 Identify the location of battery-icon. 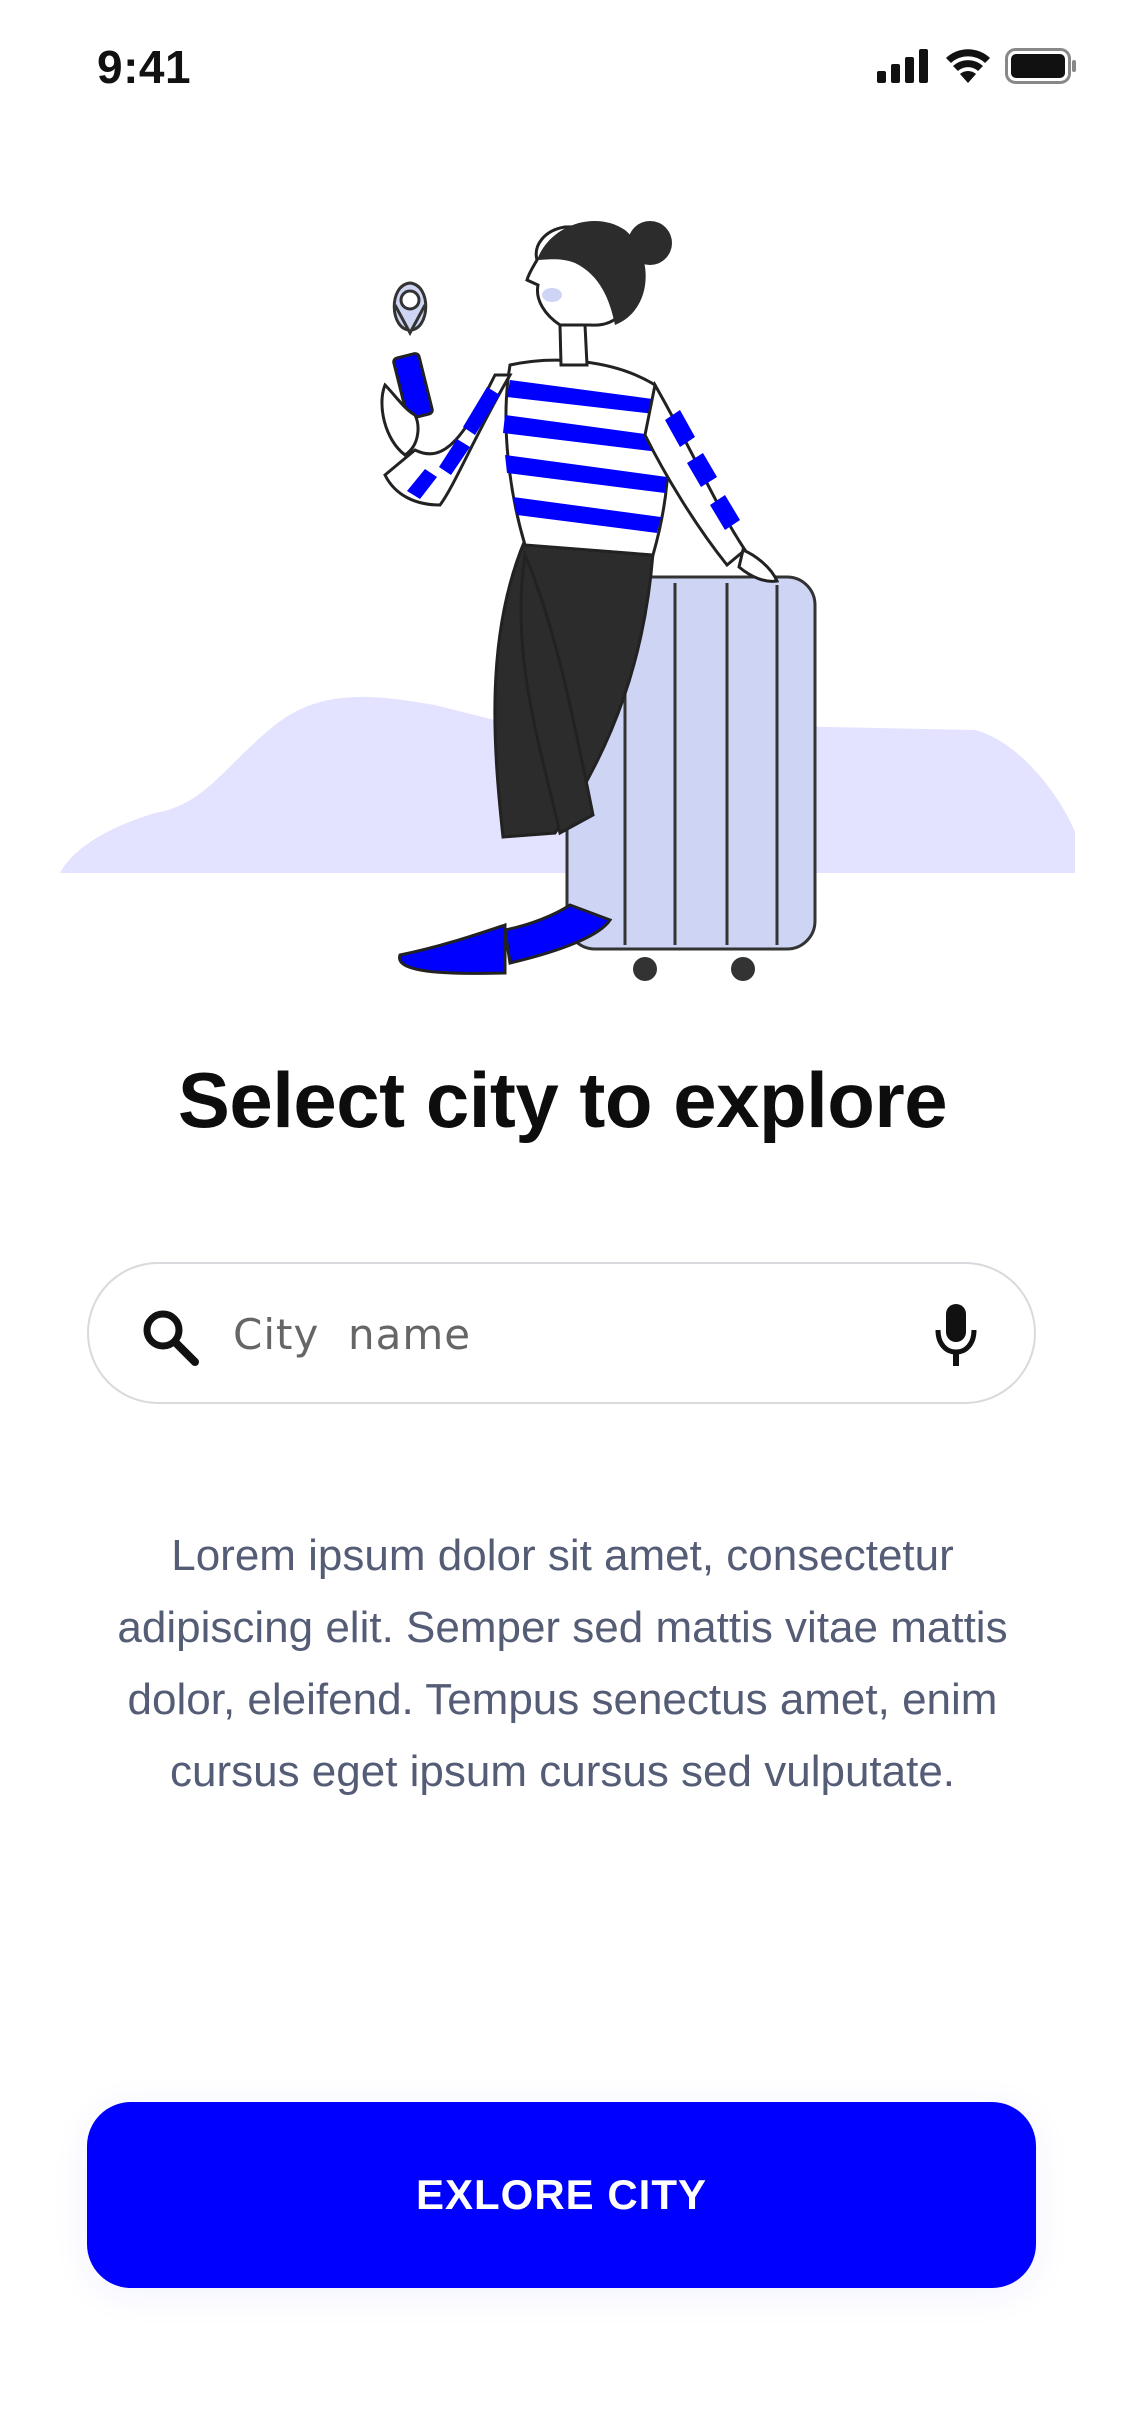
(1040, 66).